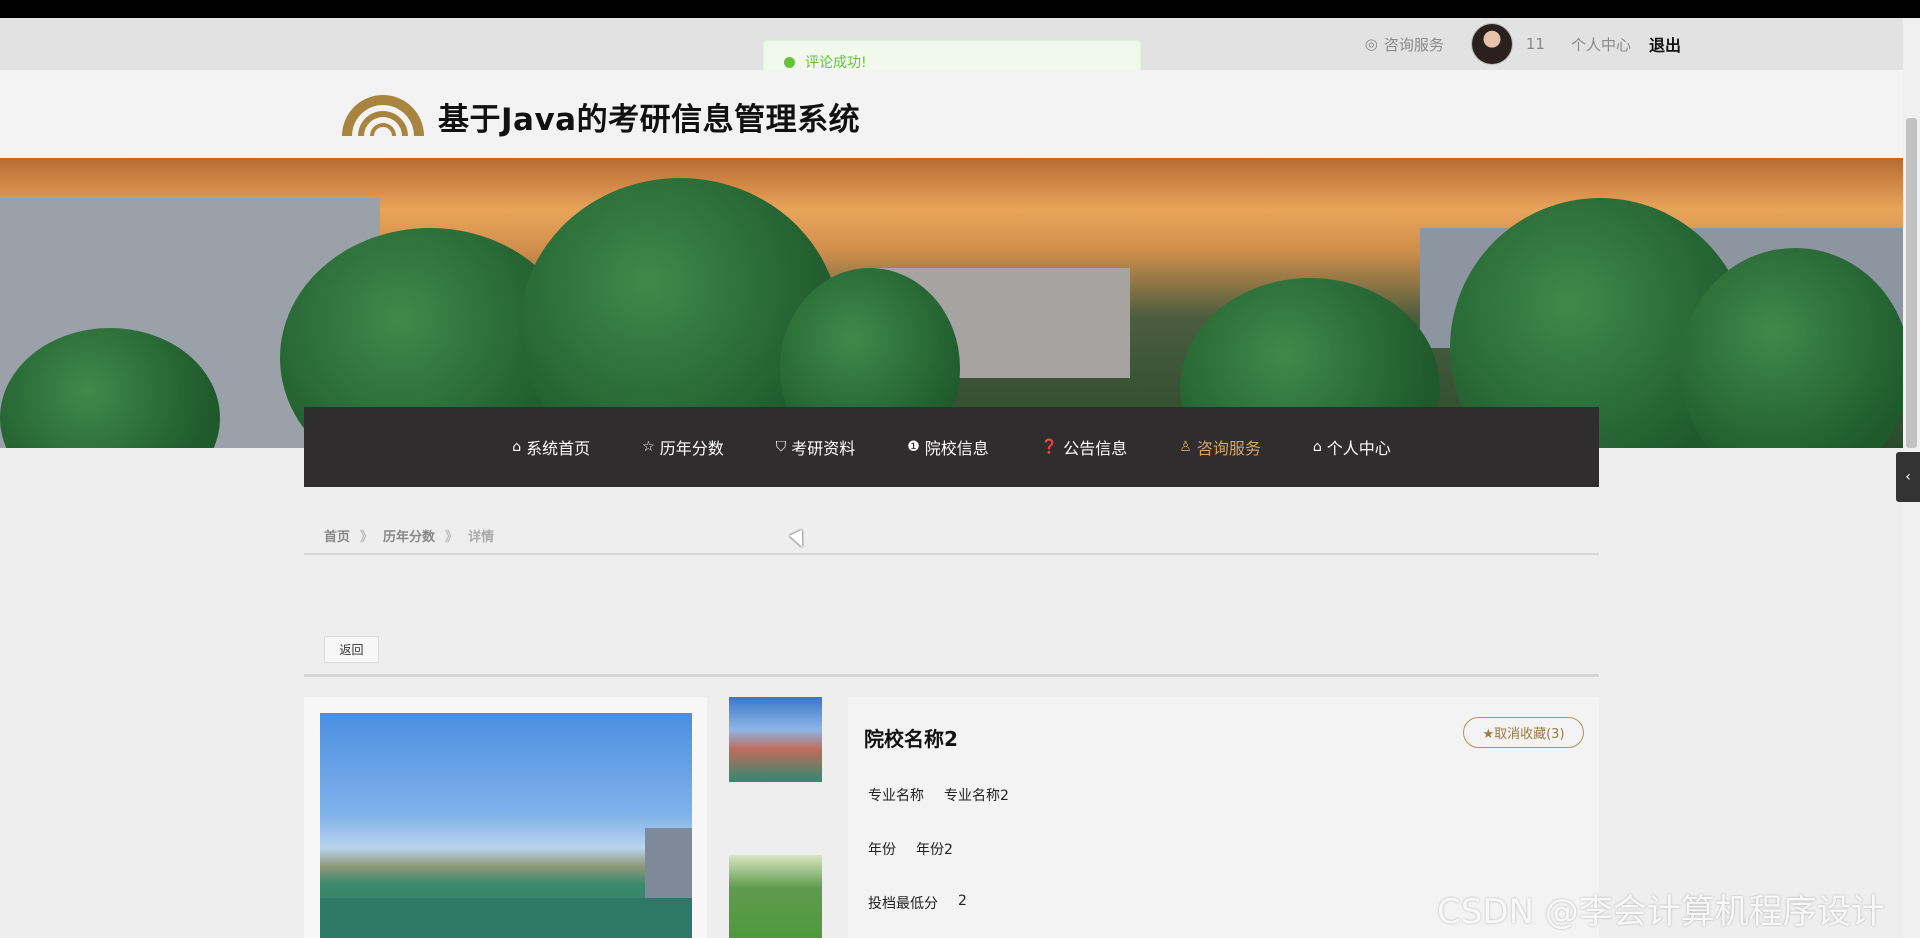 This screenshot has width=1920, height=938. What do you see at coordinates (913, 447) in the screenshot?
I see `info-icon: ❶` at bounding box center [913, 447].